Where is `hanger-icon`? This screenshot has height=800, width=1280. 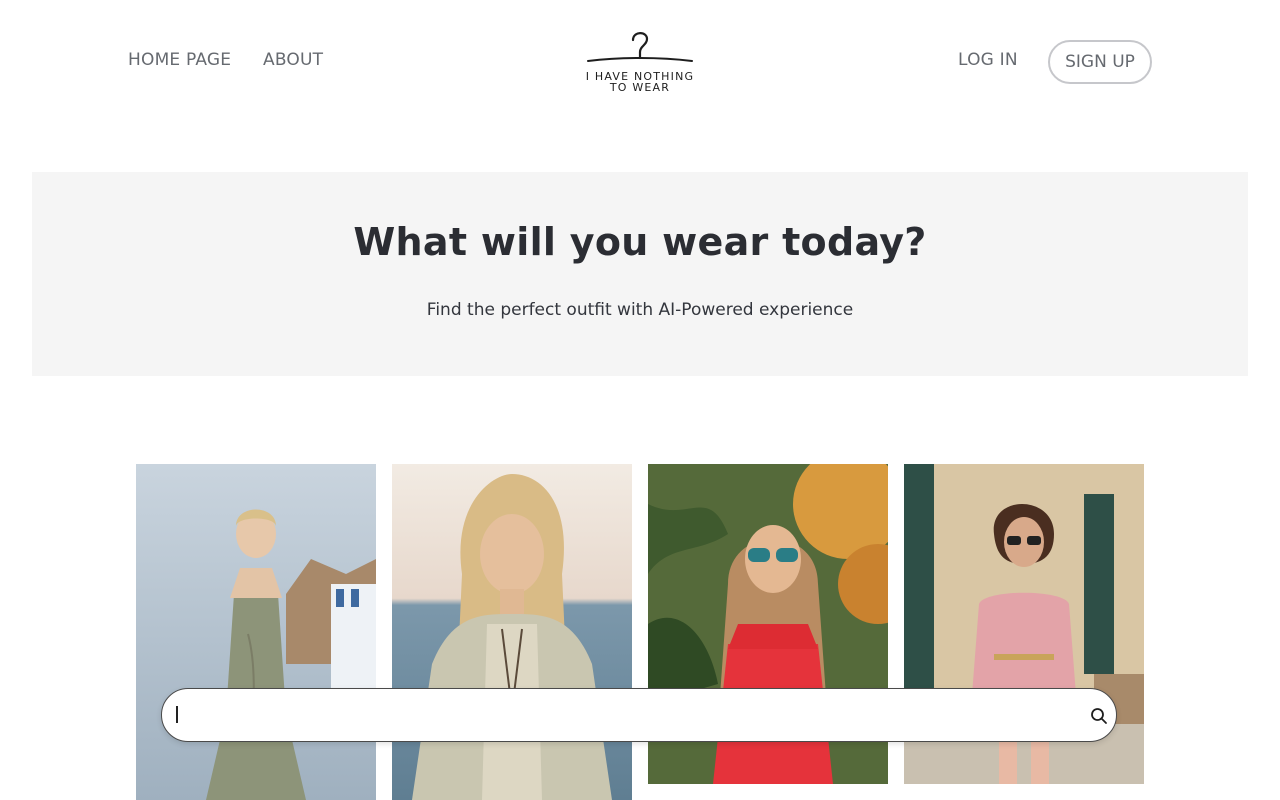 hanger-icon is located at coordinates (640, 50).